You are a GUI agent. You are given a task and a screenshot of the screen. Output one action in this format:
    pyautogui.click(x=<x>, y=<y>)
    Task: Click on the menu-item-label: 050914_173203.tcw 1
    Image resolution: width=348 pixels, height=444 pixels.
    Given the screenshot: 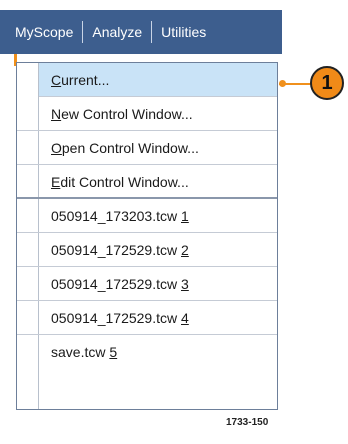 What is the action you would take?
    pyautogui.click(x=120, y=216)
    